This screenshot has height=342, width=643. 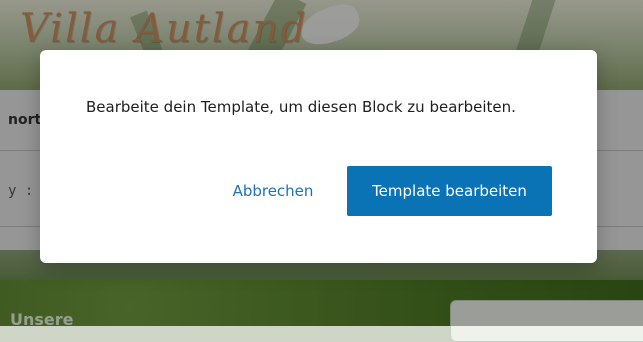 I want to click on edit-template-button: Template bearbeiten, so click(x=449, y=191).